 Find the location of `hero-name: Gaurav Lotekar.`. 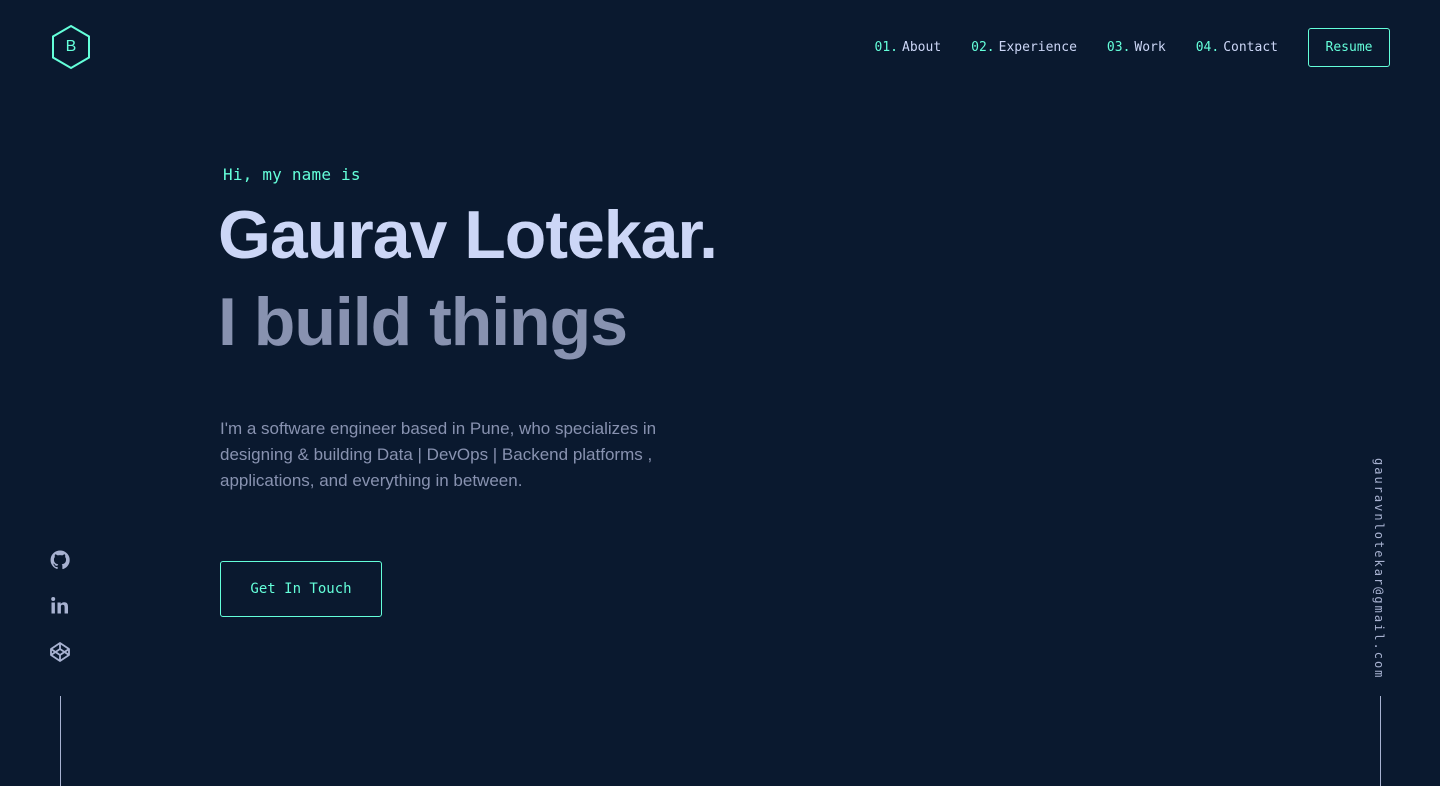

hero-name: Gaurav Lotekar. is located at coordinates (468, 235).